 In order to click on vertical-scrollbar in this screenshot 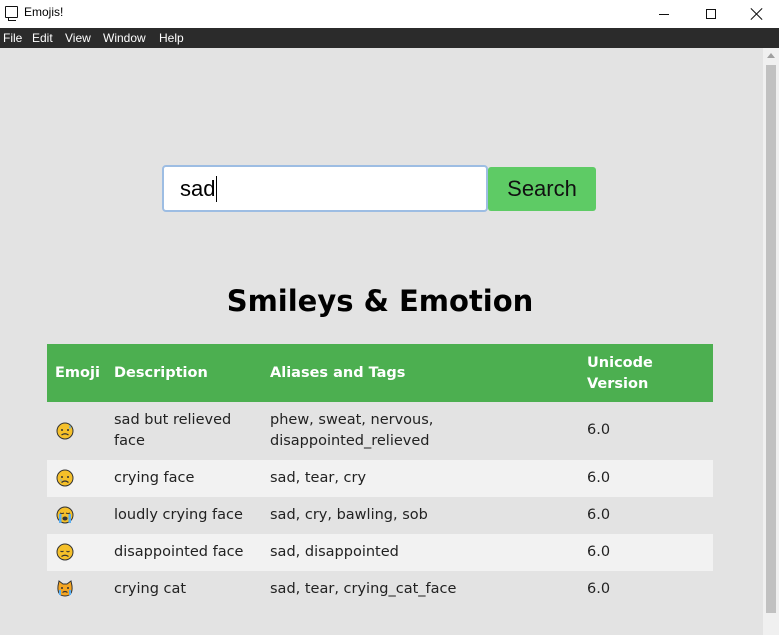, I will do `click(771, 341)`.